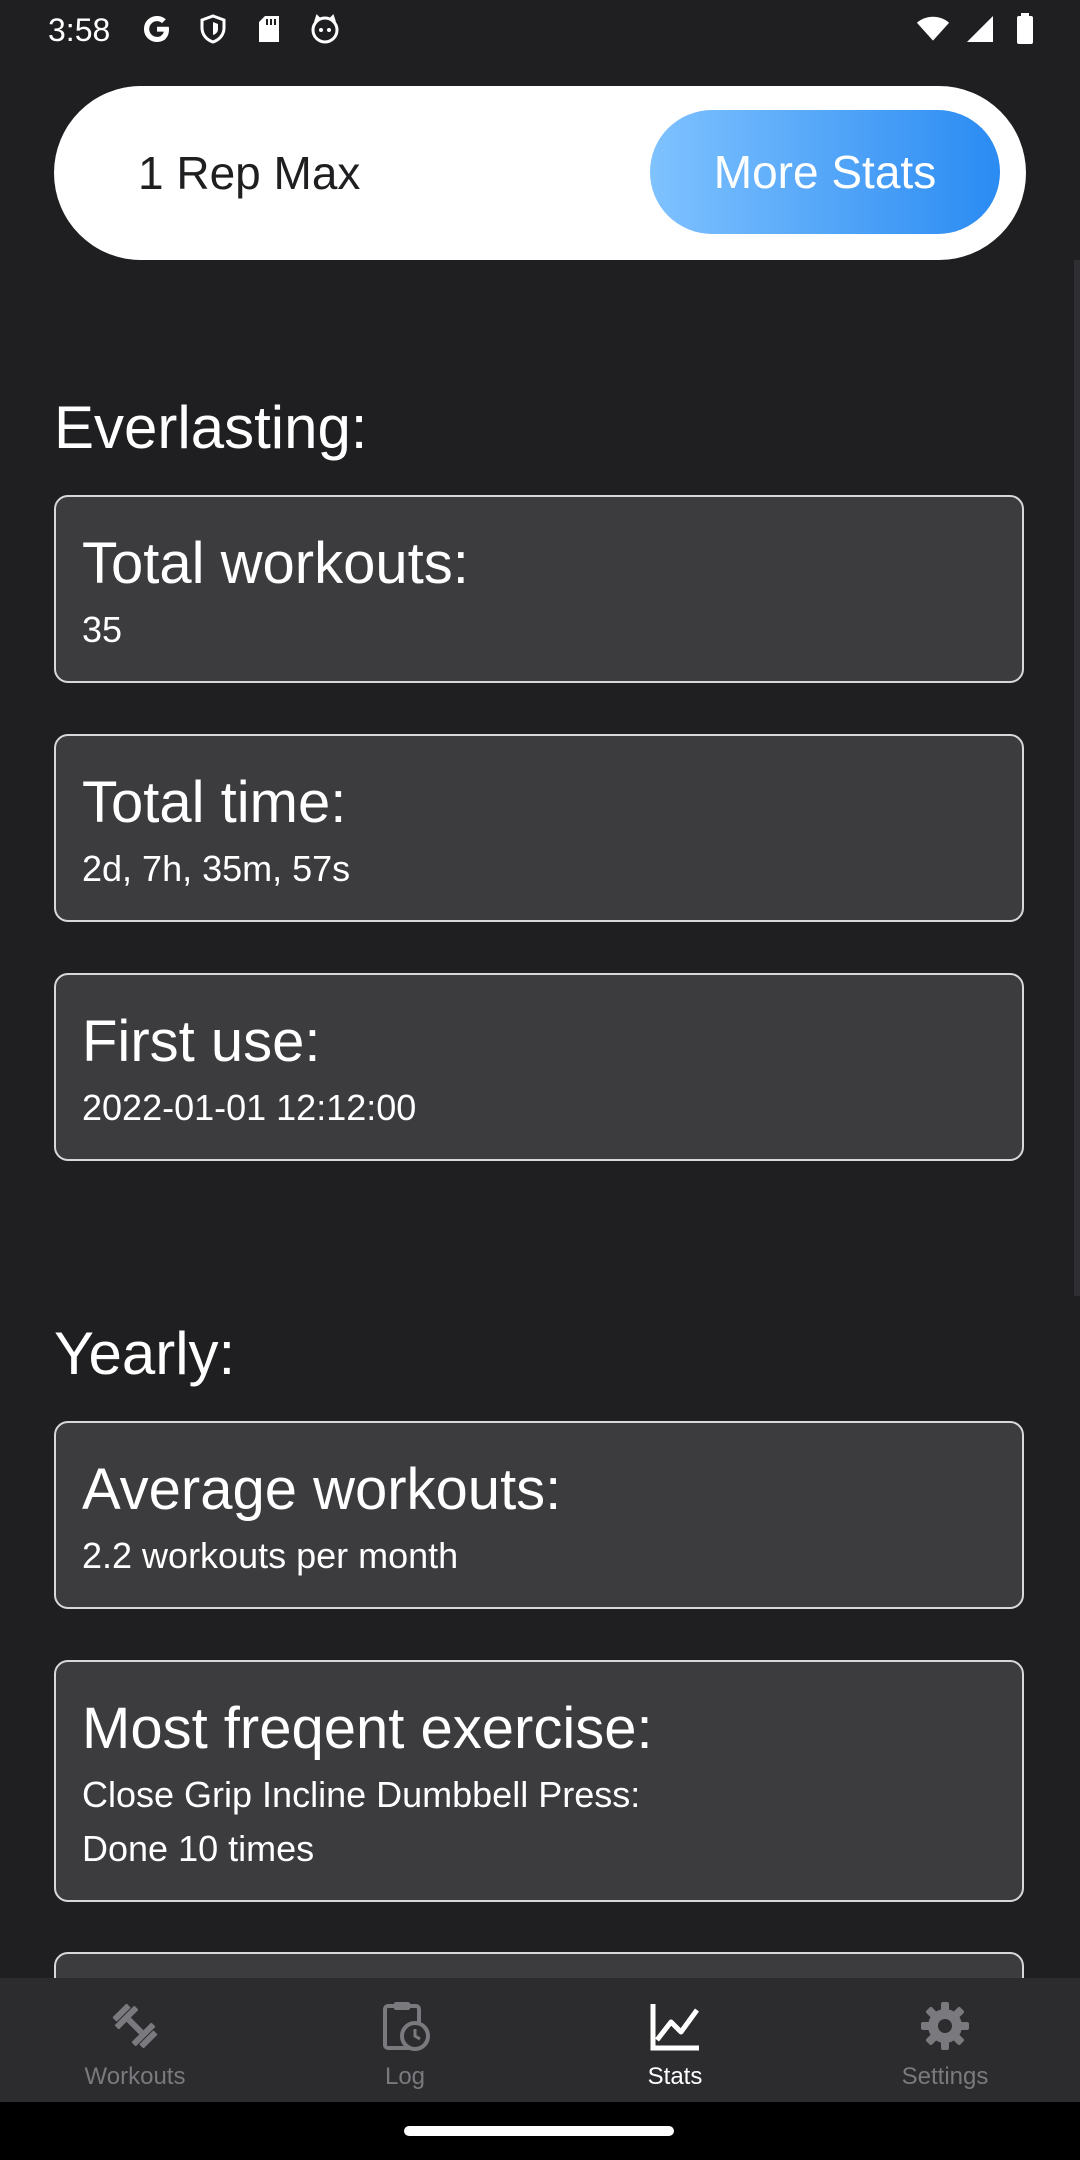  I want to click on card-value: 2.2 workouts per month, so click(270, 1555).